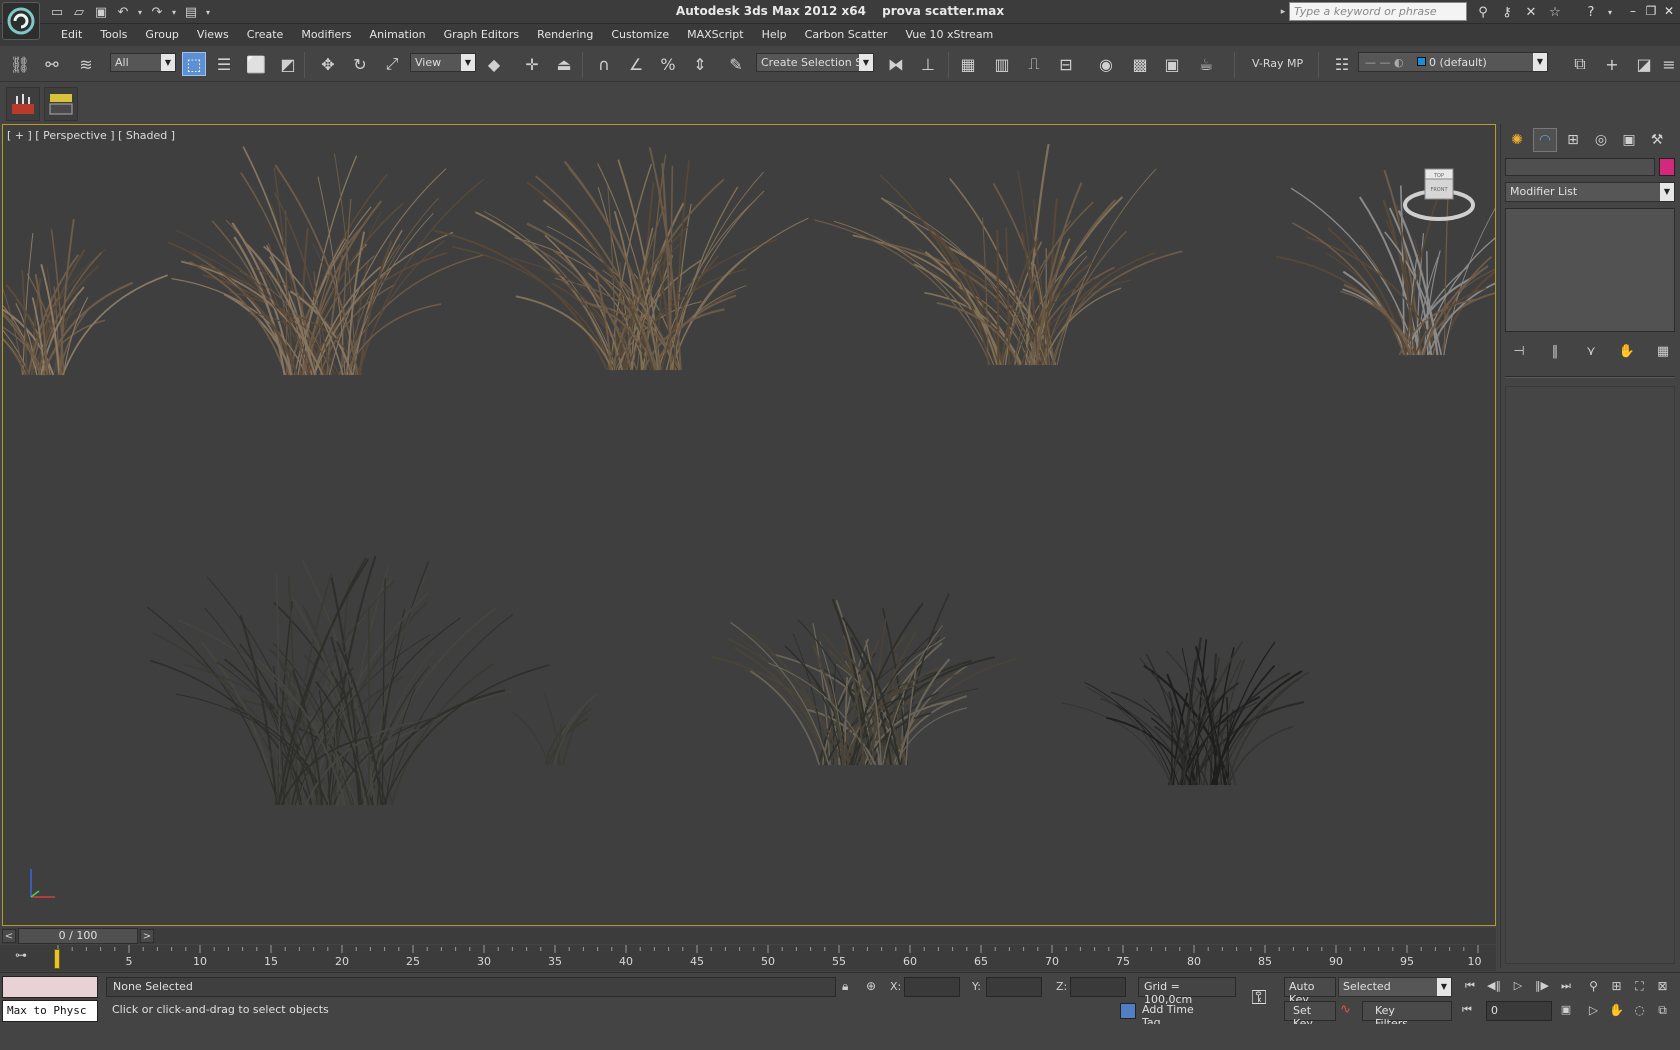  I want to click on carbon-scatter-icon, so click(23, 104).